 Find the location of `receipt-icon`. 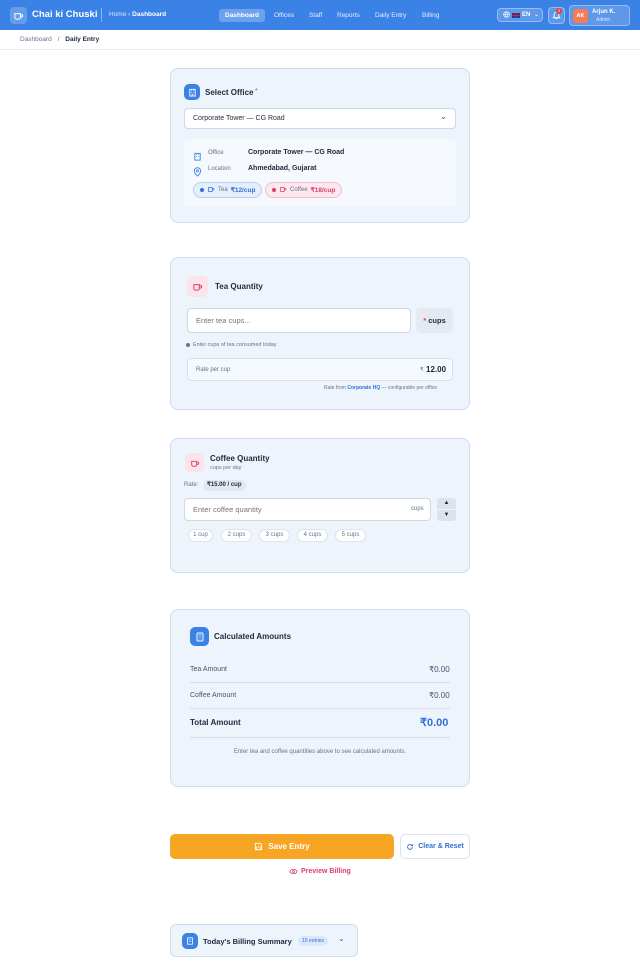

receipt-icon is located at coordinates (190, 941).